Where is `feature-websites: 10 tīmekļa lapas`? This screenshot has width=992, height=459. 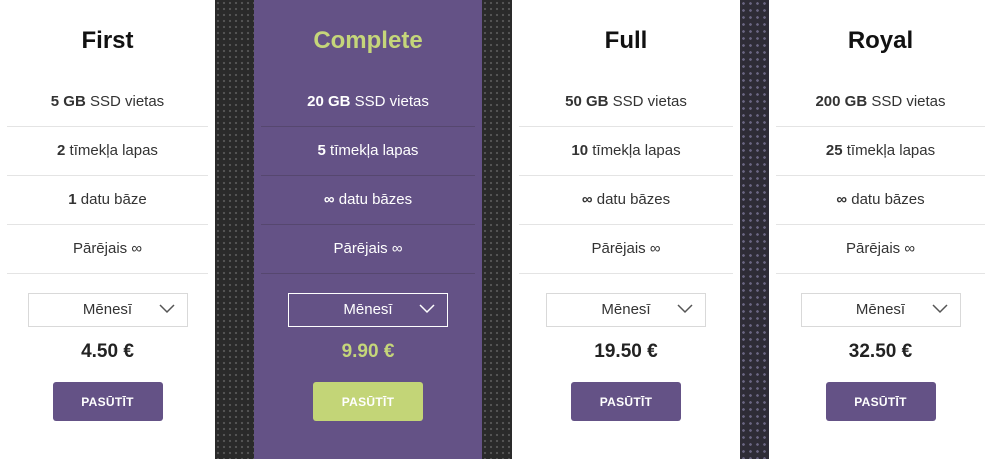 feature-websites: 10 tīmekļa lapas is located at coordinates (626, 151).